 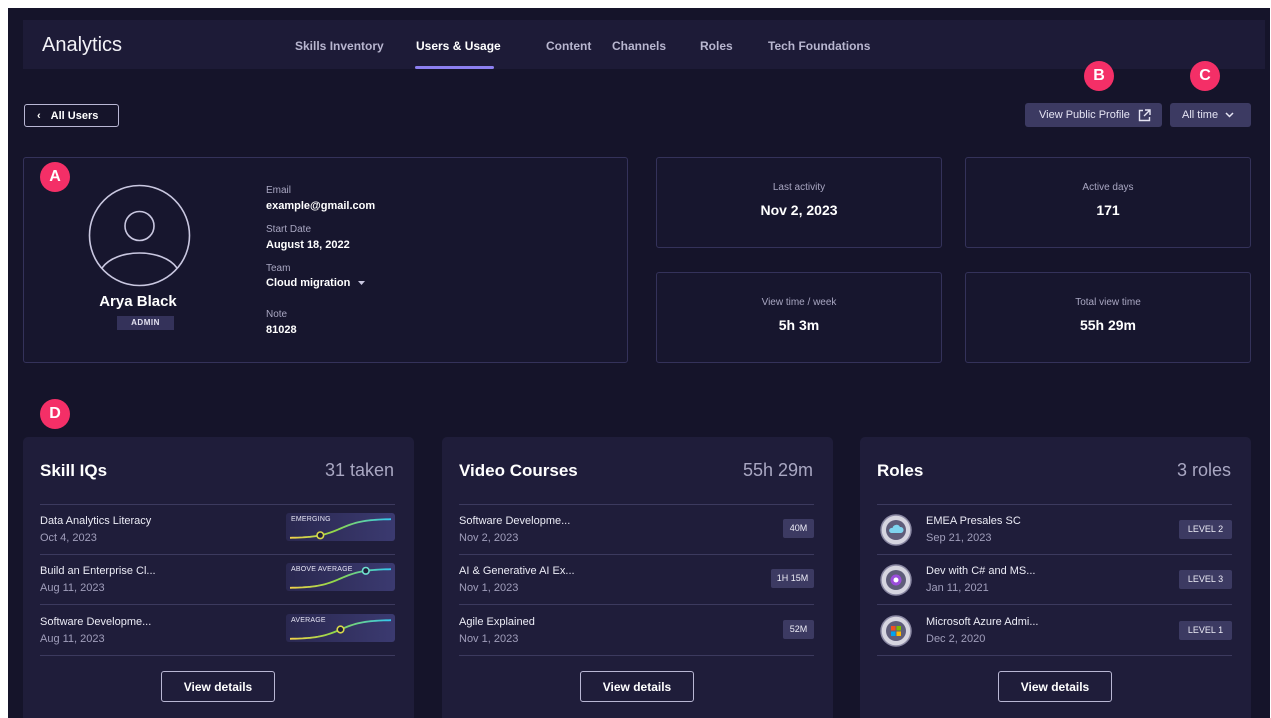 What do you see at coordinates (896, 631) in the screenshot?
I see `microsoft-icon` at bounding box center [896, 631].